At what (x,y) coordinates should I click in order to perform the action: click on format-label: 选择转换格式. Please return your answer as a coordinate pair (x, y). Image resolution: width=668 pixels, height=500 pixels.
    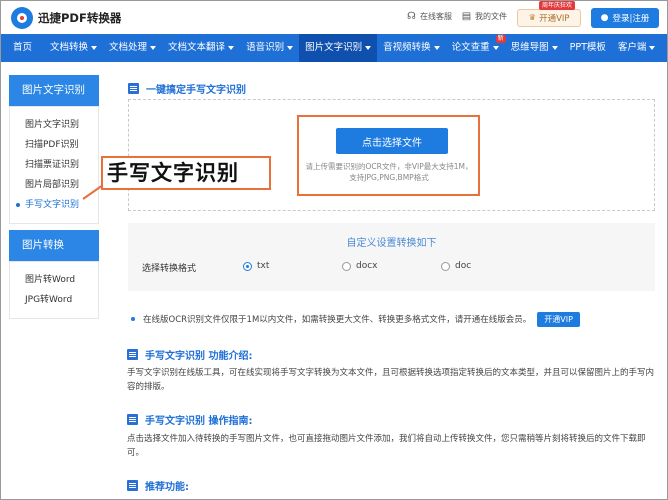
    Looking at the image, I should click on (169, 269).